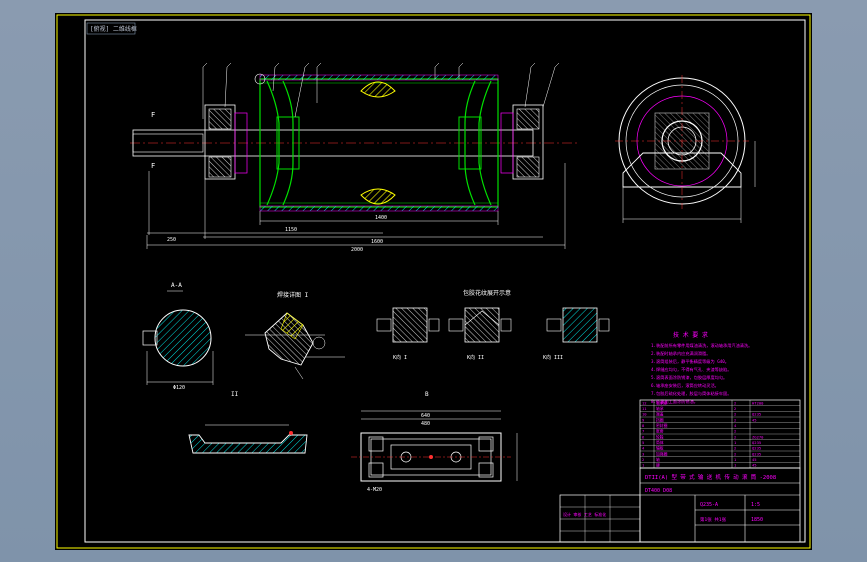  What do you see at coordinates (425, 416) in the screenshot?
I see `dim-k: 640` at bounding box center [425, 416].